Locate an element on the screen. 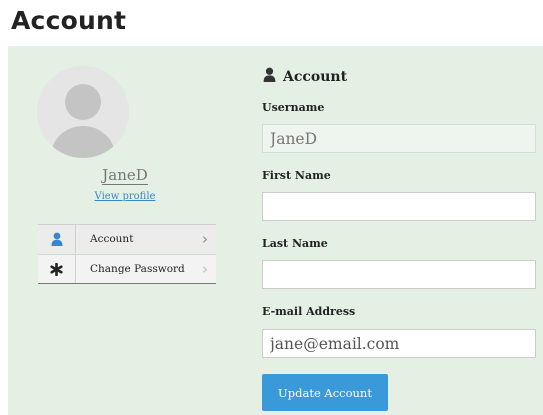 The image size is (543, 415). profile-username-link: JaneD is located at coordinates (125, 175).